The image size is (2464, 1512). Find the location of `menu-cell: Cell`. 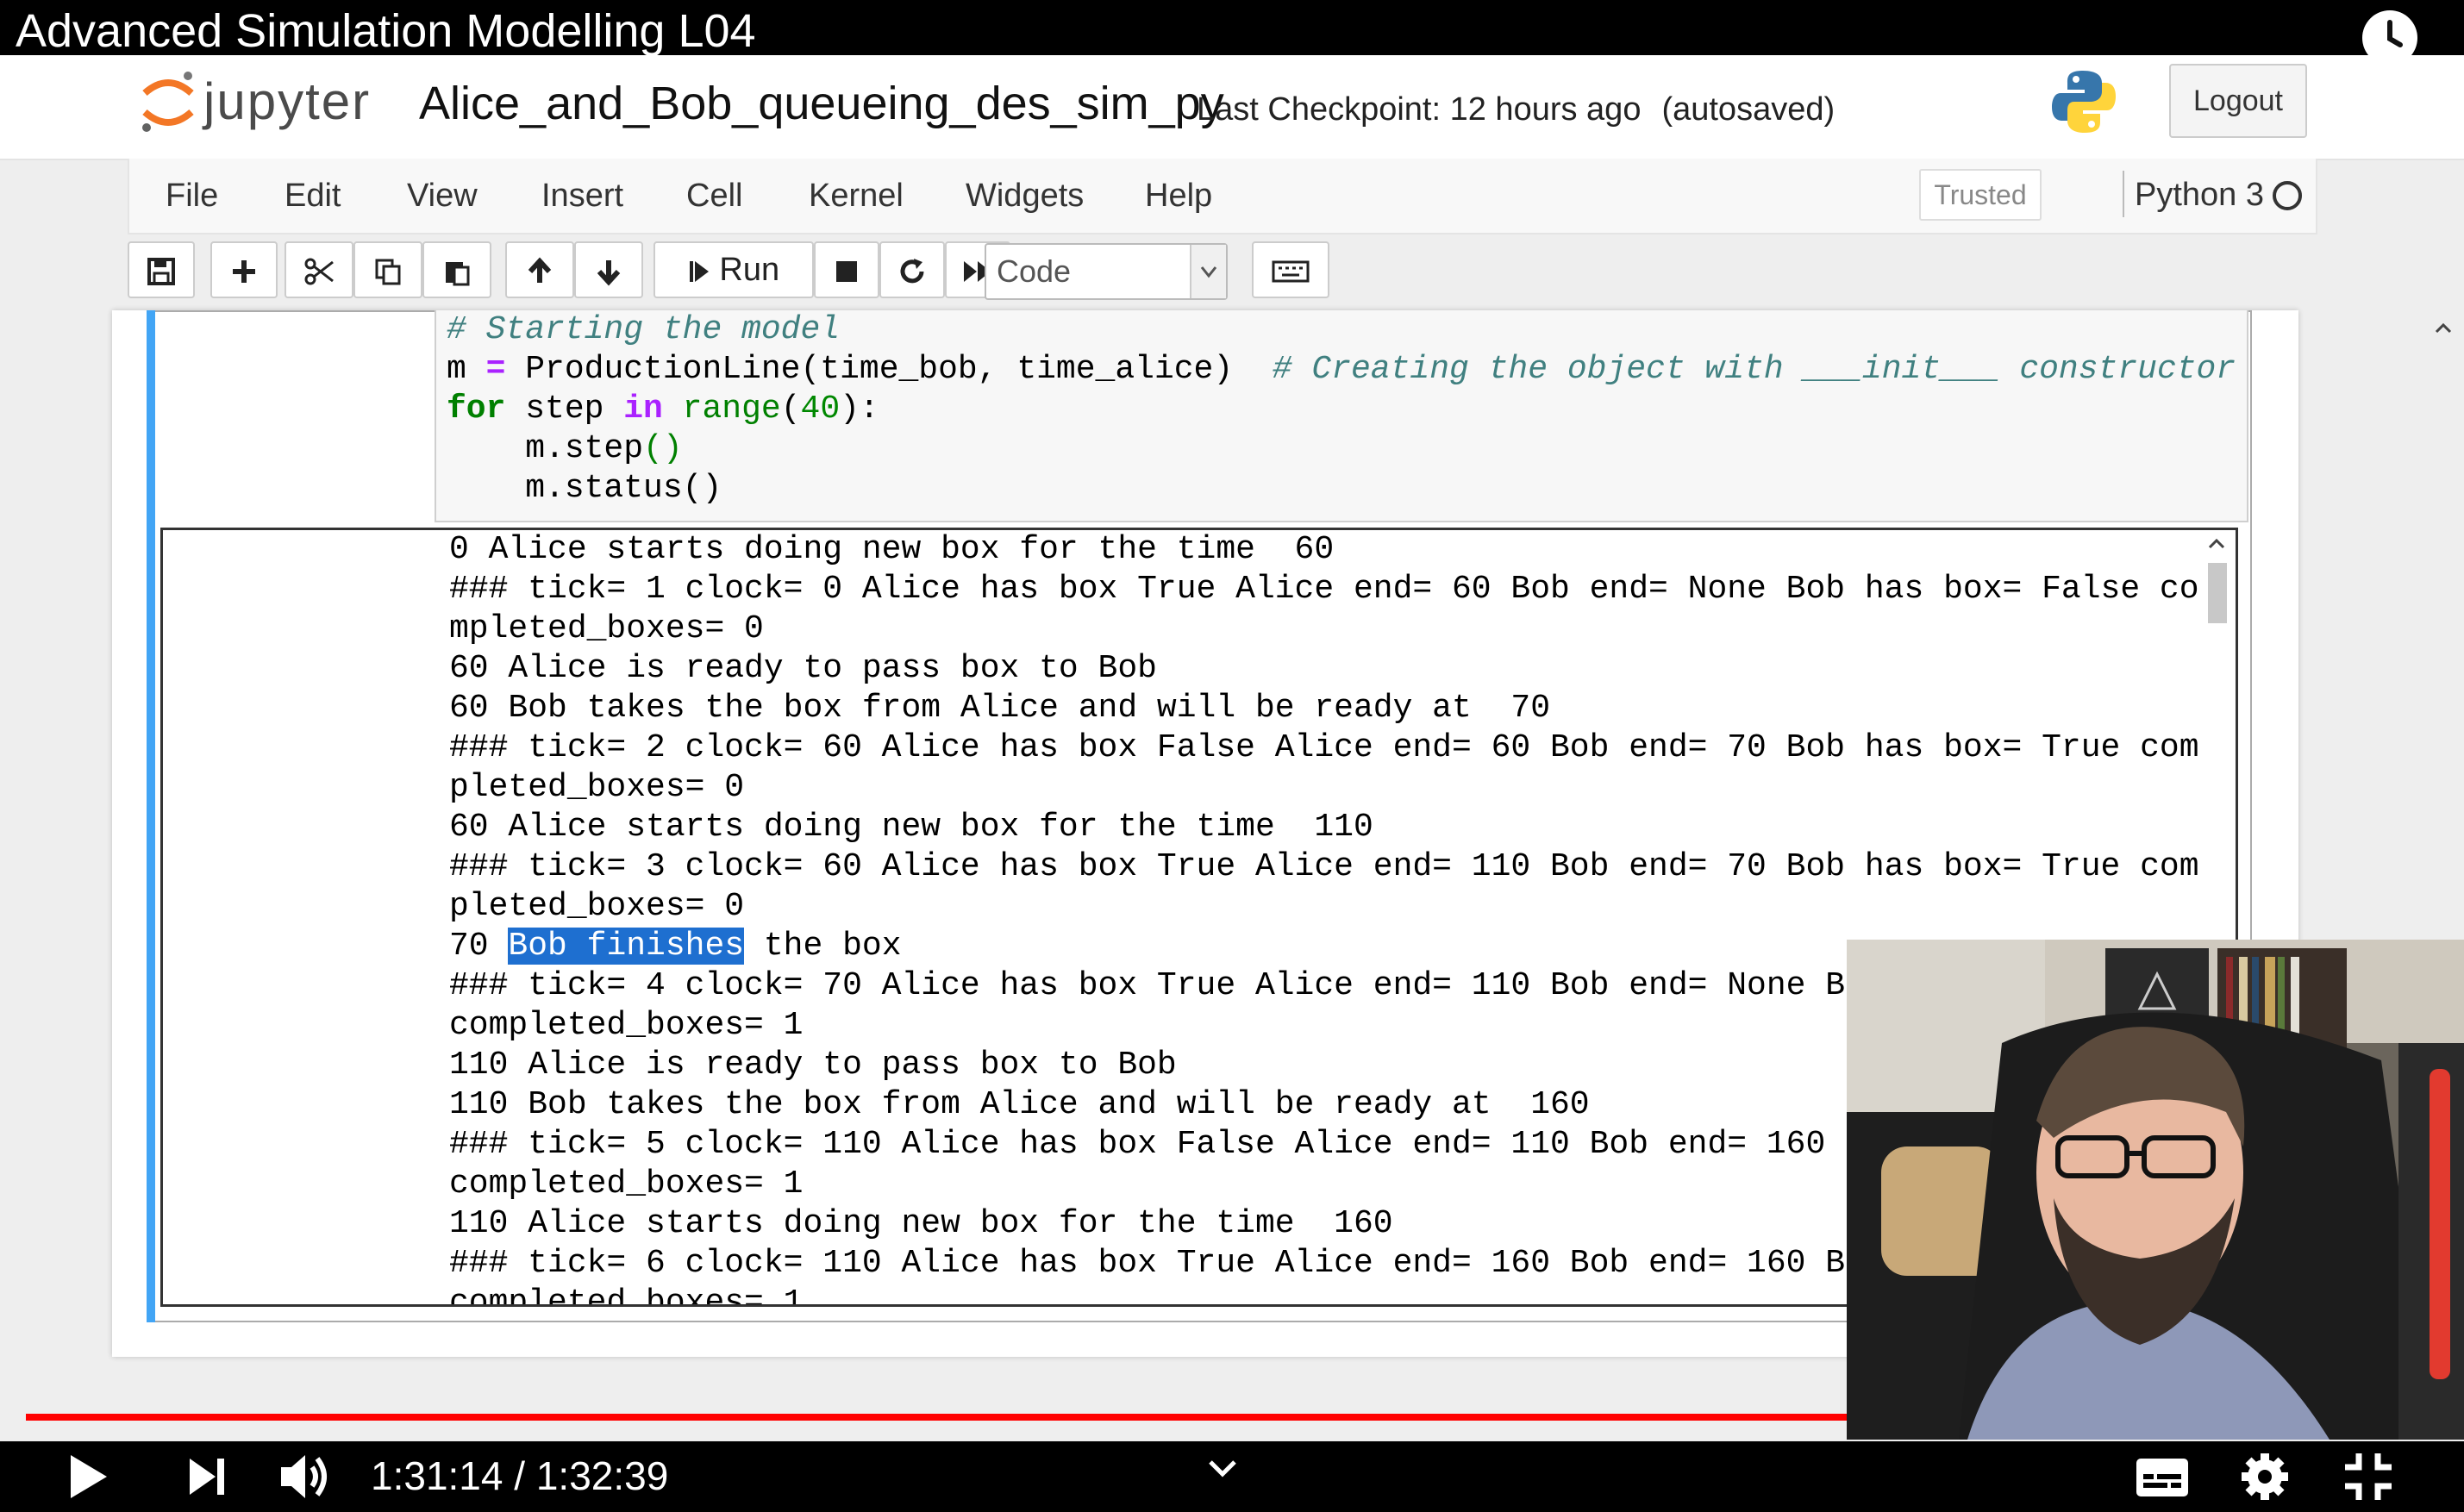

menu-cell: Cell is located at coordinates (714, 196).